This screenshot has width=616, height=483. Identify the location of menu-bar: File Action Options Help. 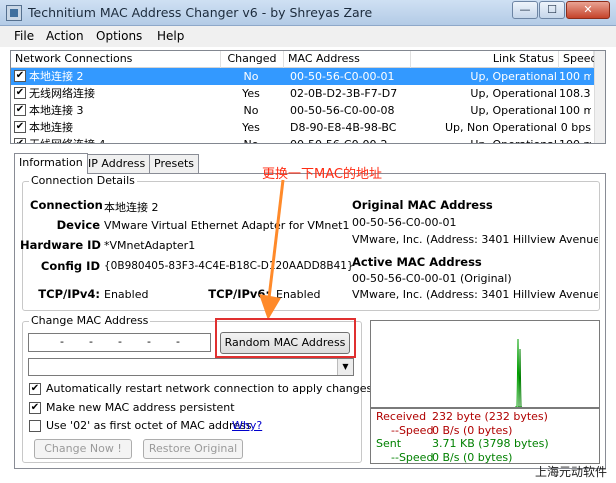
(308, 36).